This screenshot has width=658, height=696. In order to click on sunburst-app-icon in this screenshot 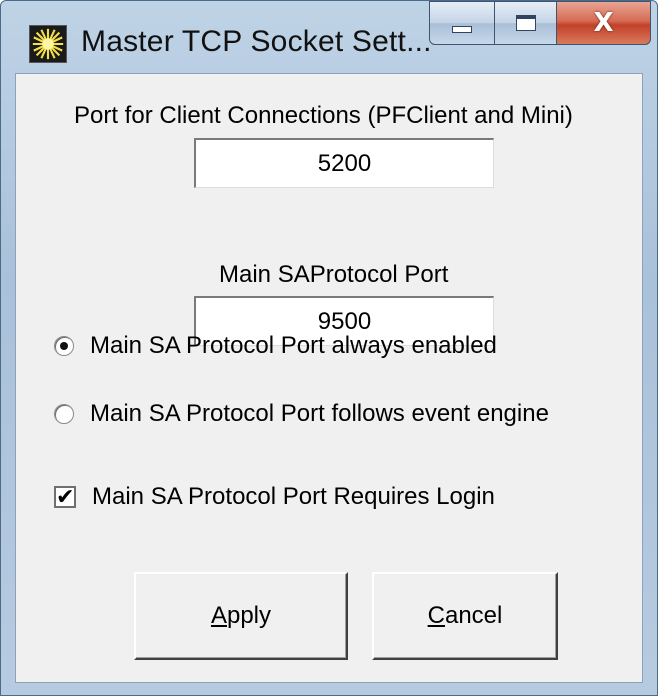, I will do `click(48, 44)`.